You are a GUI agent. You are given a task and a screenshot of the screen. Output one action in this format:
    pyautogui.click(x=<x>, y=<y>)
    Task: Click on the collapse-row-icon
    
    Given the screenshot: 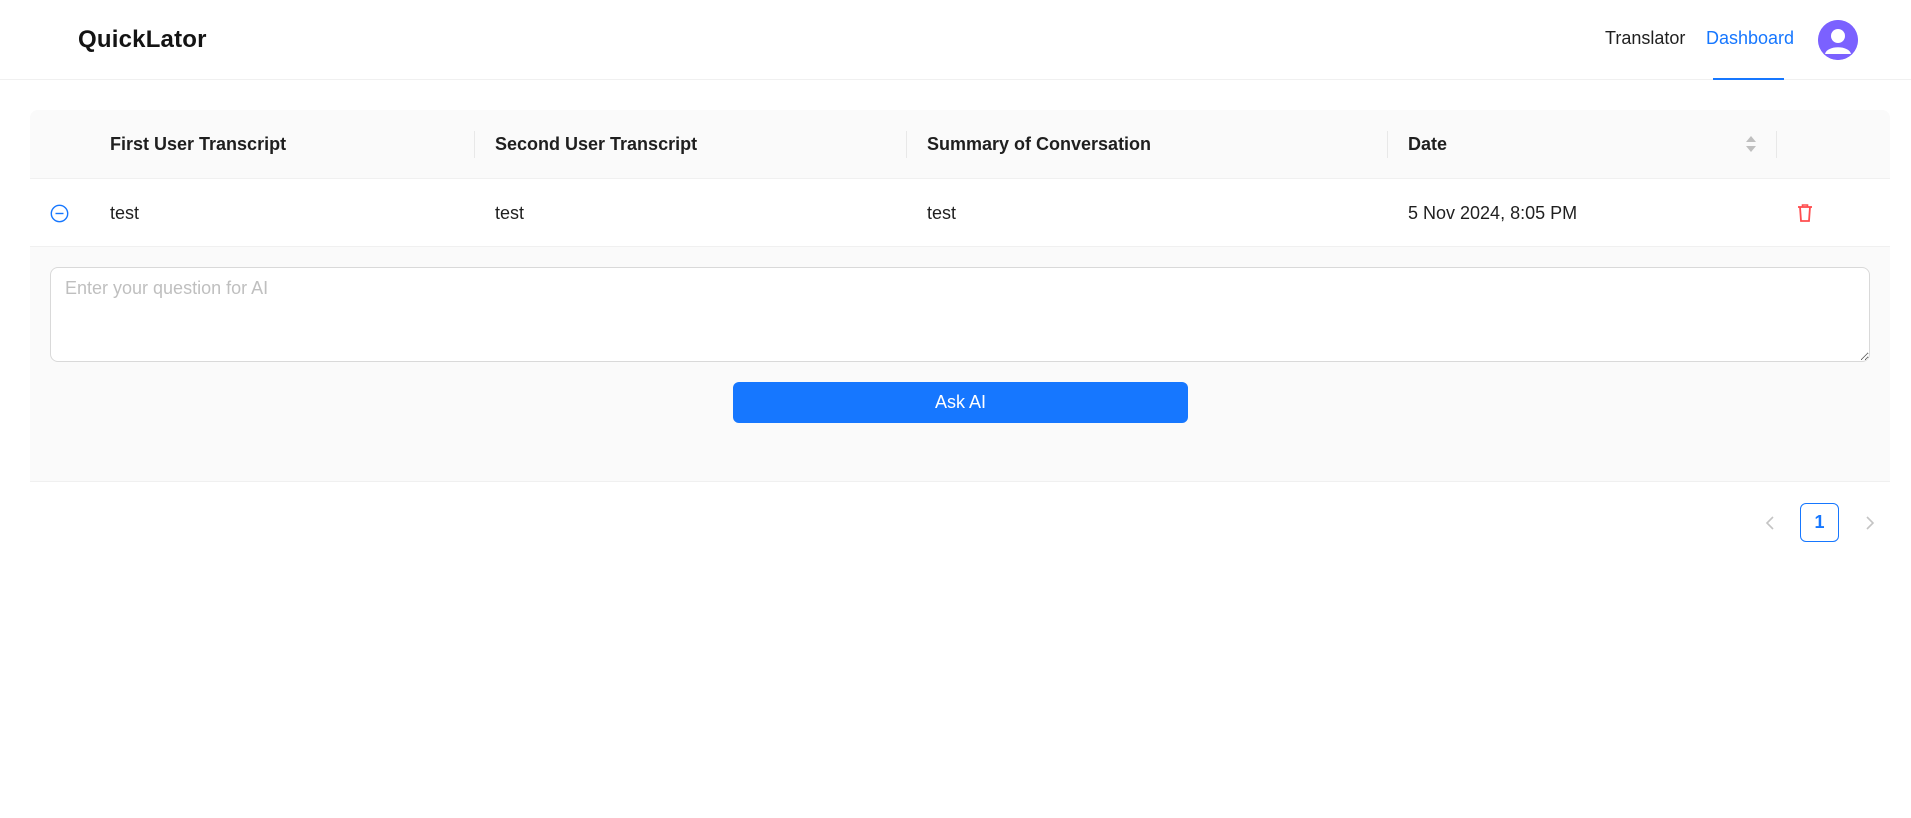 What is the action you would take?
    pyautogui.click(x=59, y=213)
    